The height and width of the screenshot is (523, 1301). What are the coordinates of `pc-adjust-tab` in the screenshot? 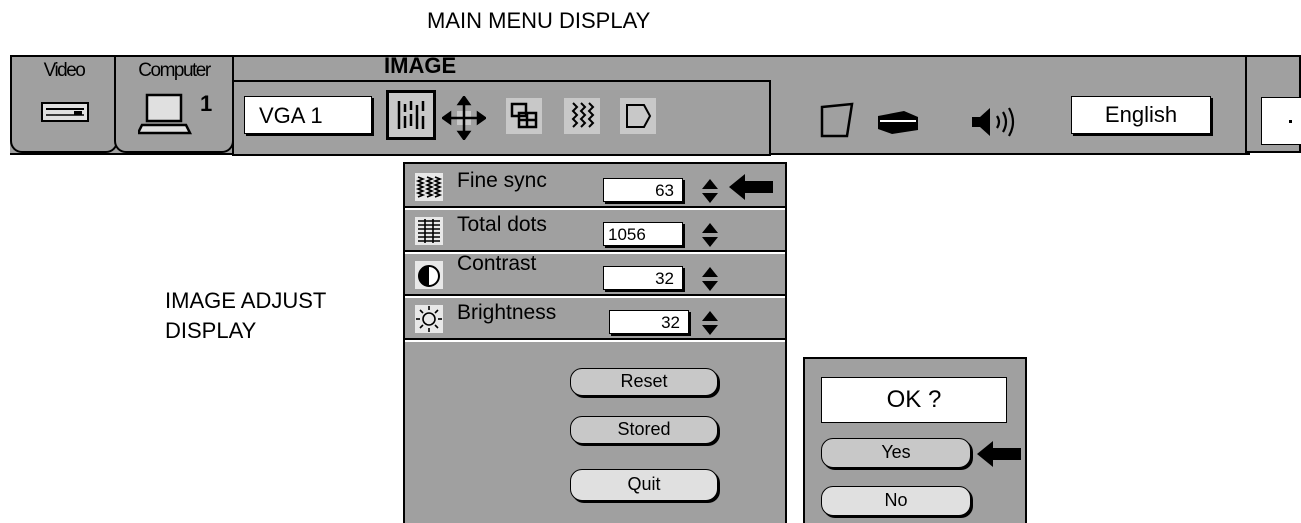 It's located at (524, 116).